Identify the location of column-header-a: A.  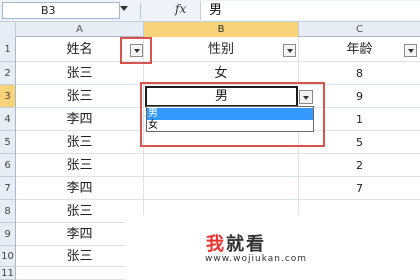
(80, 29).